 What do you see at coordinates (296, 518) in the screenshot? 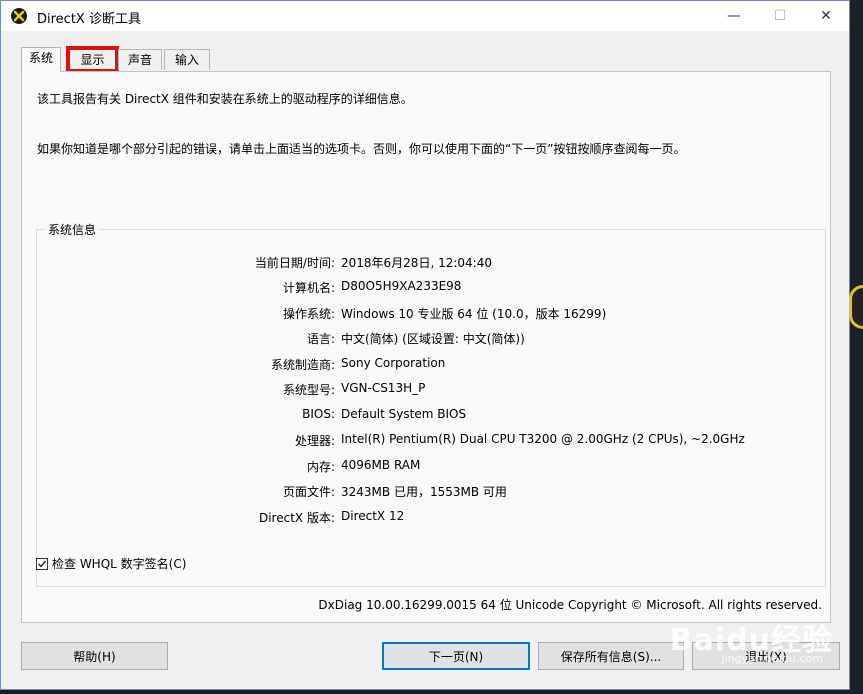
I see `info-label: DirectX 版本:` at bounding box center [296, 518].